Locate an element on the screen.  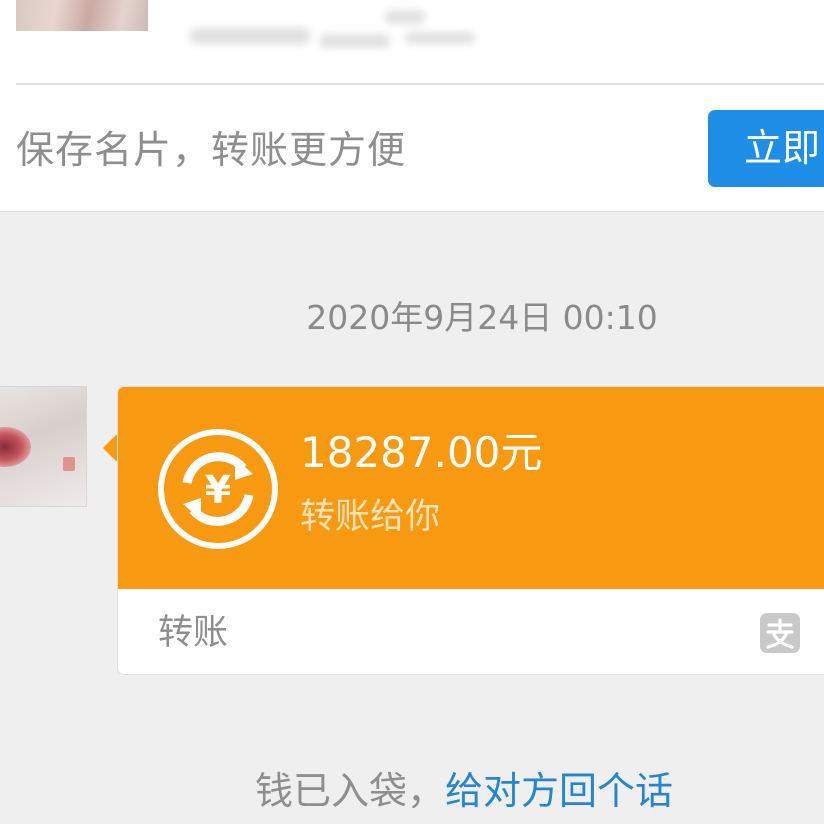
avatar-photo-detail is located at coordinates (15, 447).